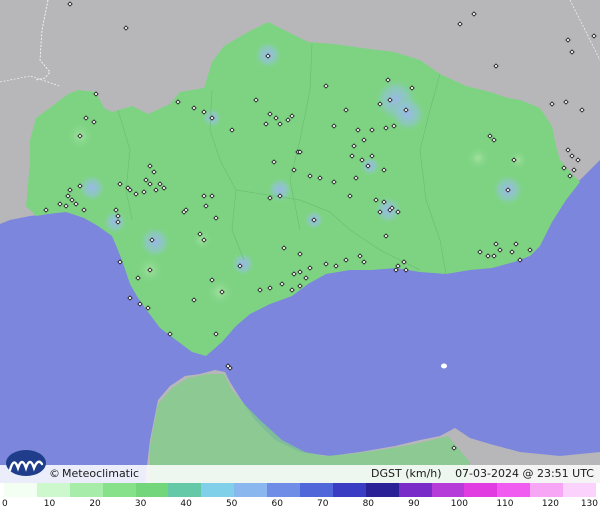 This screenshot has height=517, width=600. What do you see at coordinates (186, 504) in the screenshot?
I see `legend-tick-label: 40` at bounding box center [186, 504].